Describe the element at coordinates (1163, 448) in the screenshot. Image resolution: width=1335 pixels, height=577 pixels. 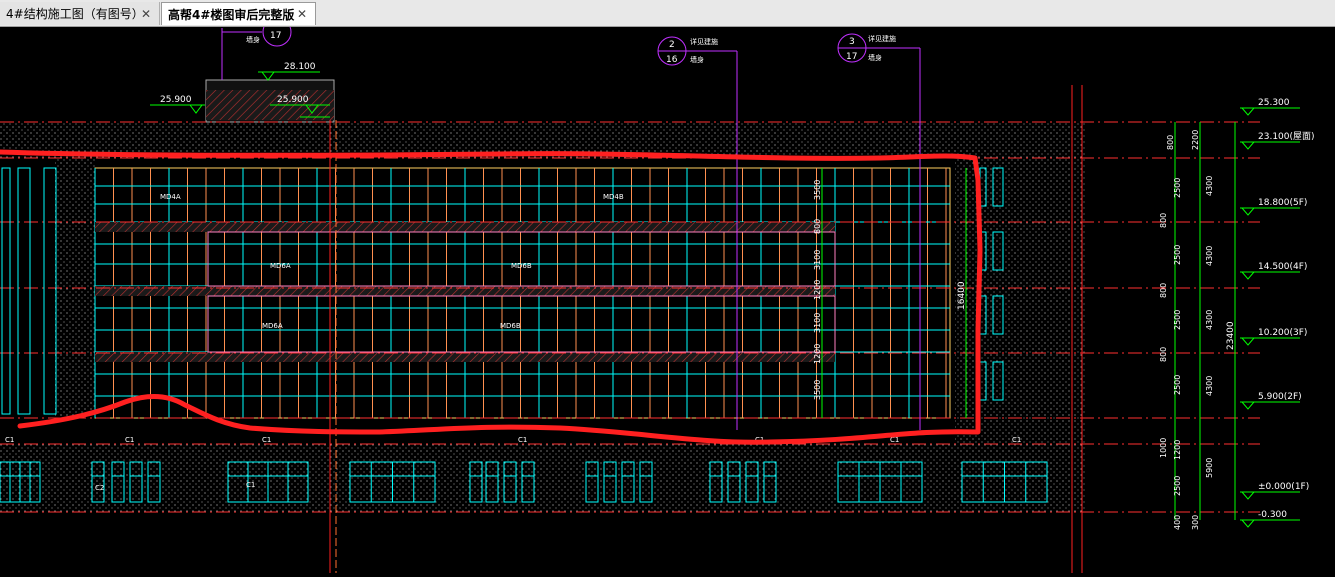
I see `dim-text: 1000` at that location.